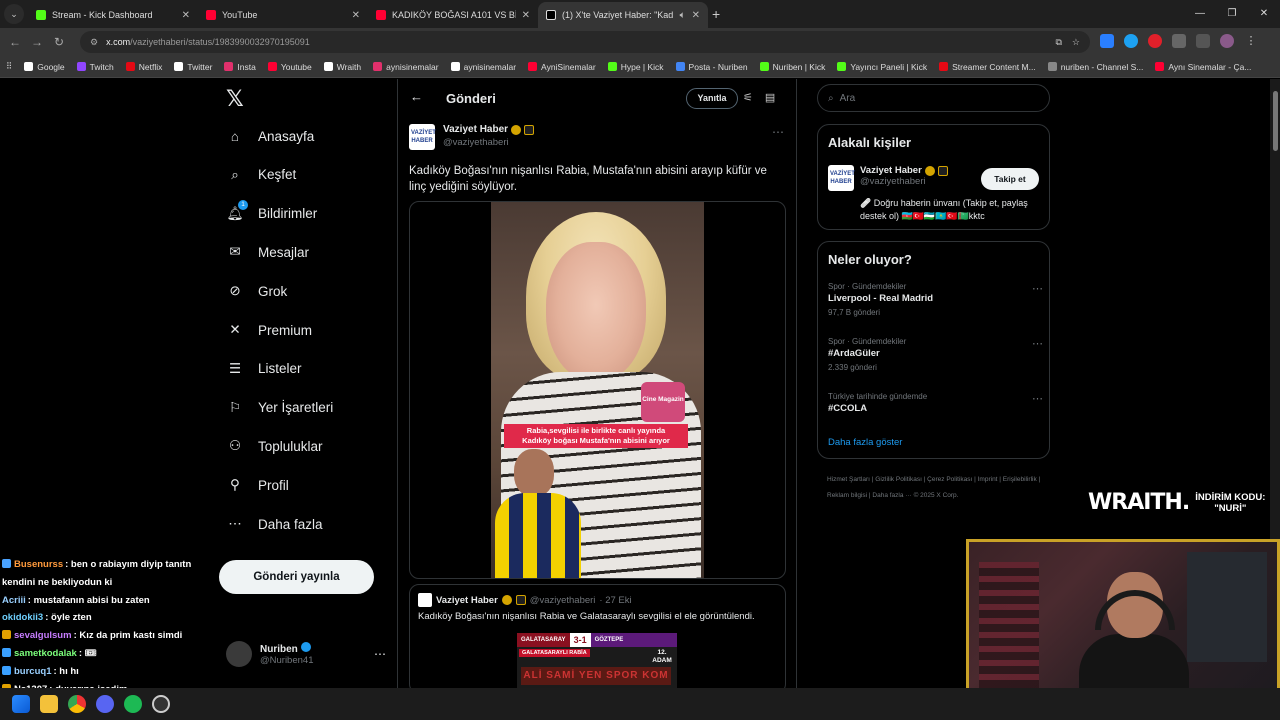  Describe the element at coordinates (94, 42) in the screenshot. I see `site-info-icon: ⚙` at that location.